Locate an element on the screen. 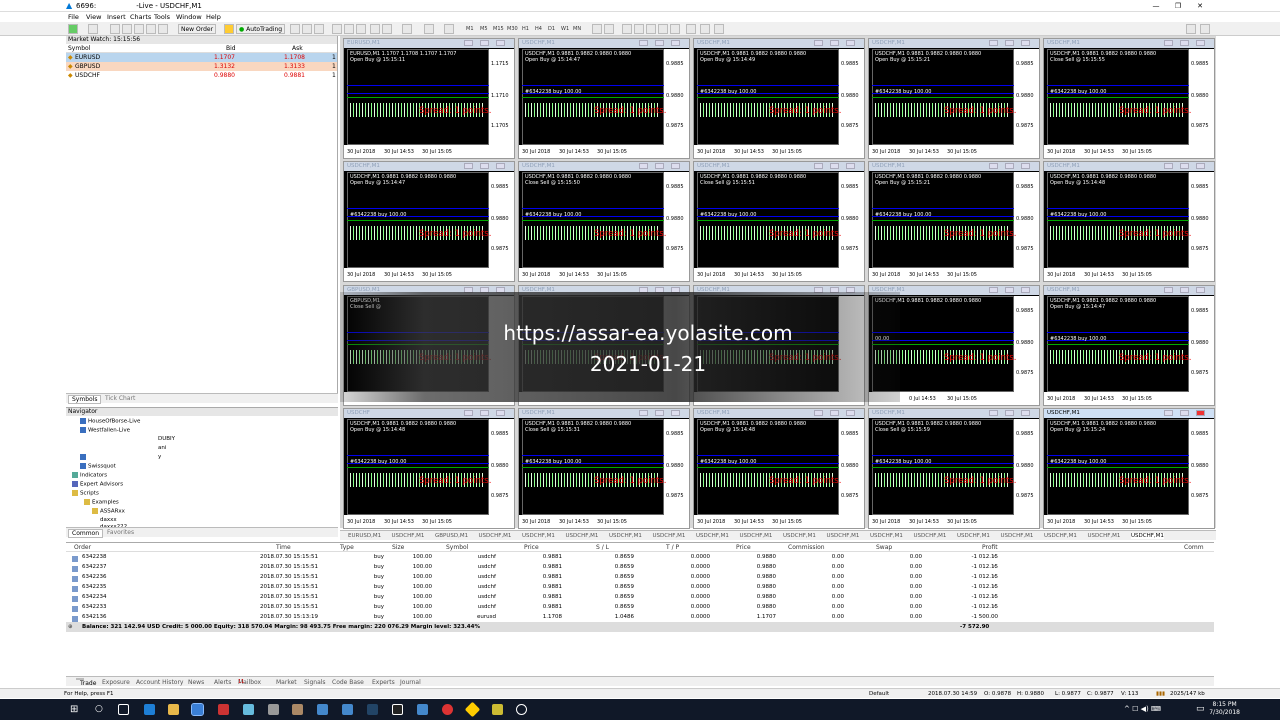 The image size is (1280, 720). chat-icon is located at coordinates (1205, 29).